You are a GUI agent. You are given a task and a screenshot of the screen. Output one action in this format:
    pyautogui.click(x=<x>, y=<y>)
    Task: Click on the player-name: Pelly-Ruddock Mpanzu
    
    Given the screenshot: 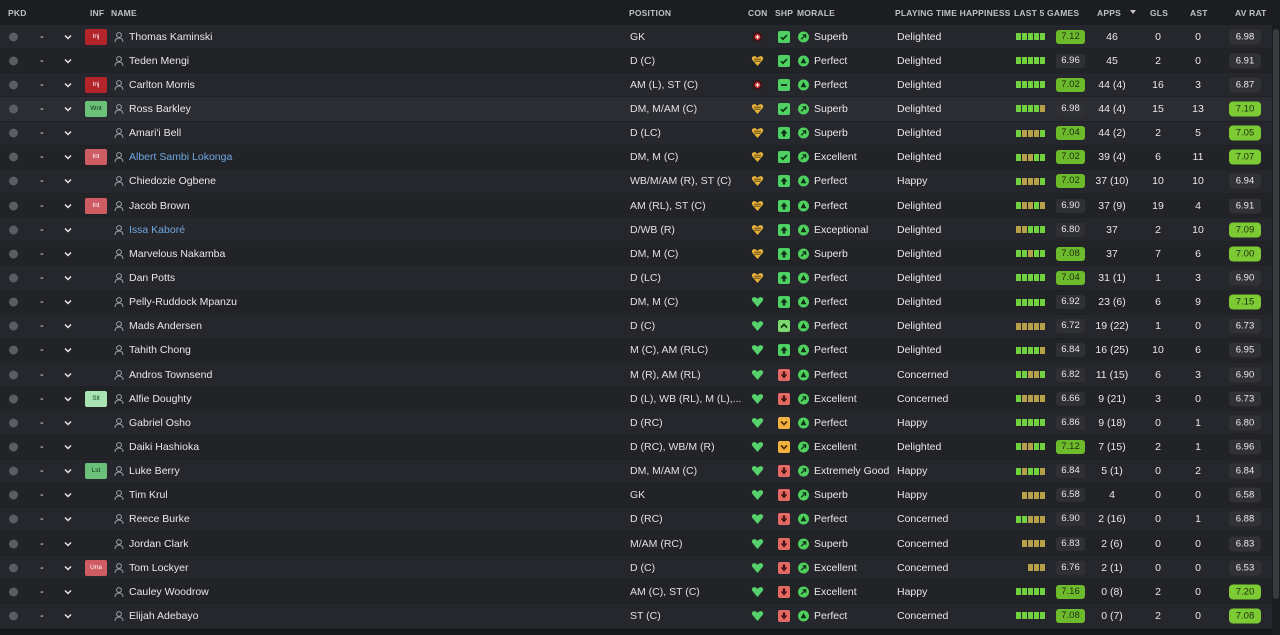 What is the action you would take?
    pyautogui.click(x=183, y=302)
    